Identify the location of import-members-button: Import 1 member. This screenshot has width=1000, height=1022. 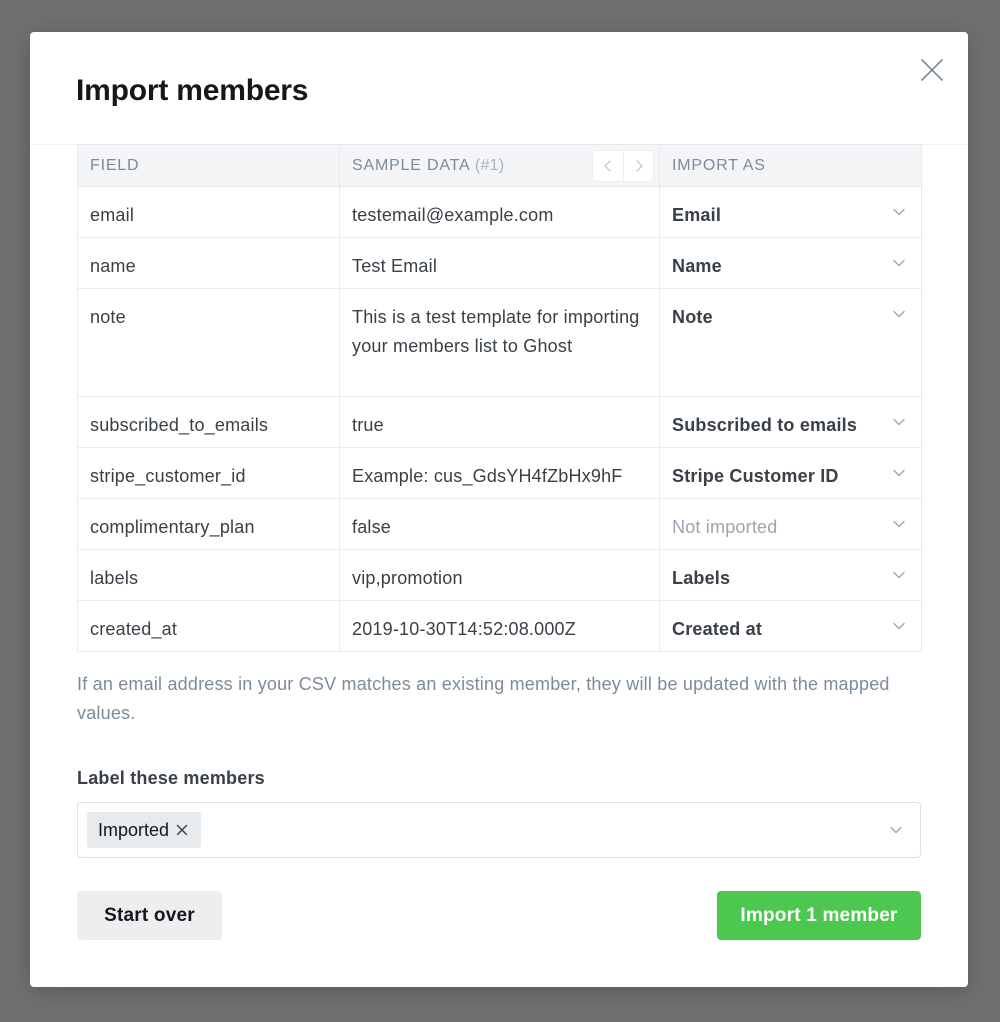
(819, 915).